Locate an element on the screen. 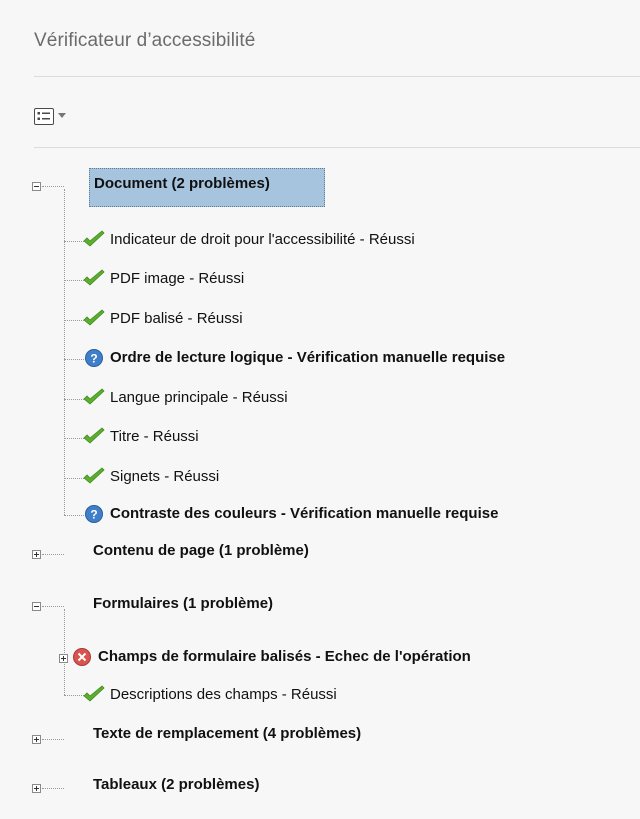  tree-node-alt-text: Texte de remplacement (4 problèmes) is located at coordinates (227, 733).